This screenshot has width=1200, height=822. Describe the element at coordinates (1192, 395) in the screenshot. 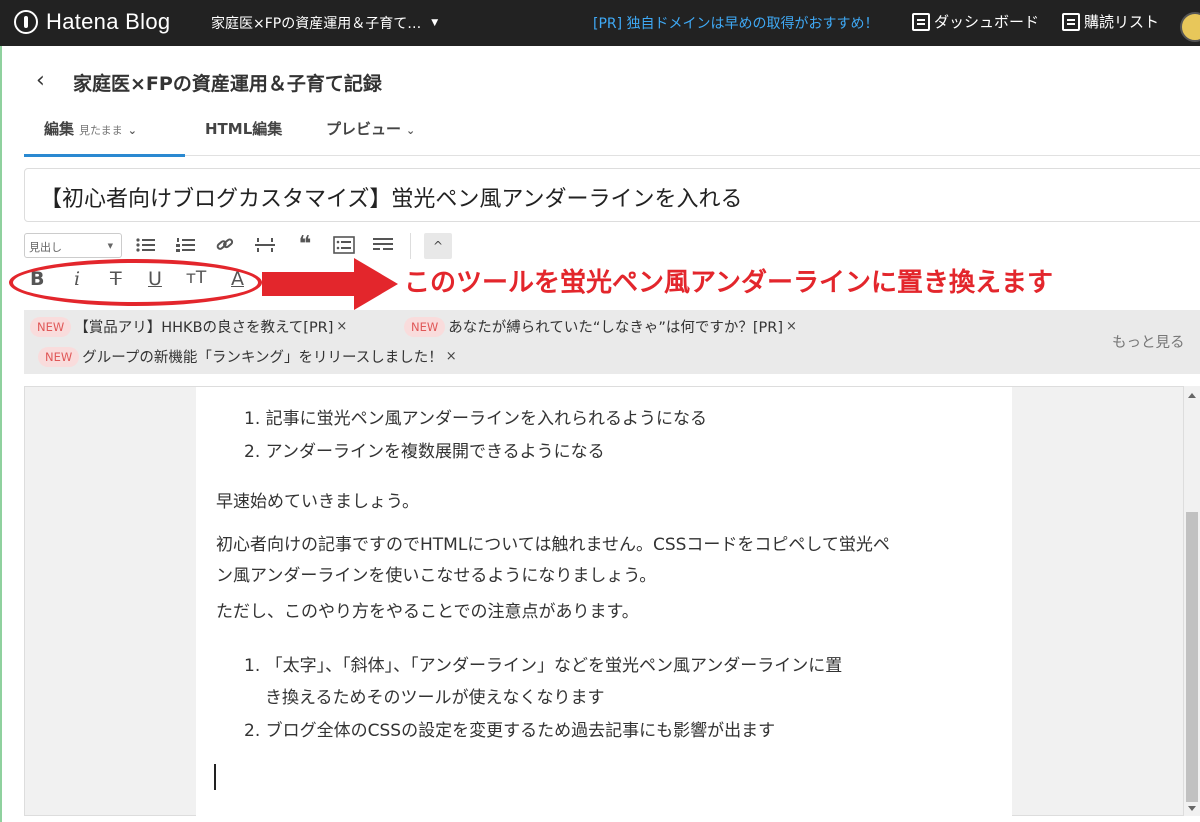

I see `scroll-up-icon` at that location.